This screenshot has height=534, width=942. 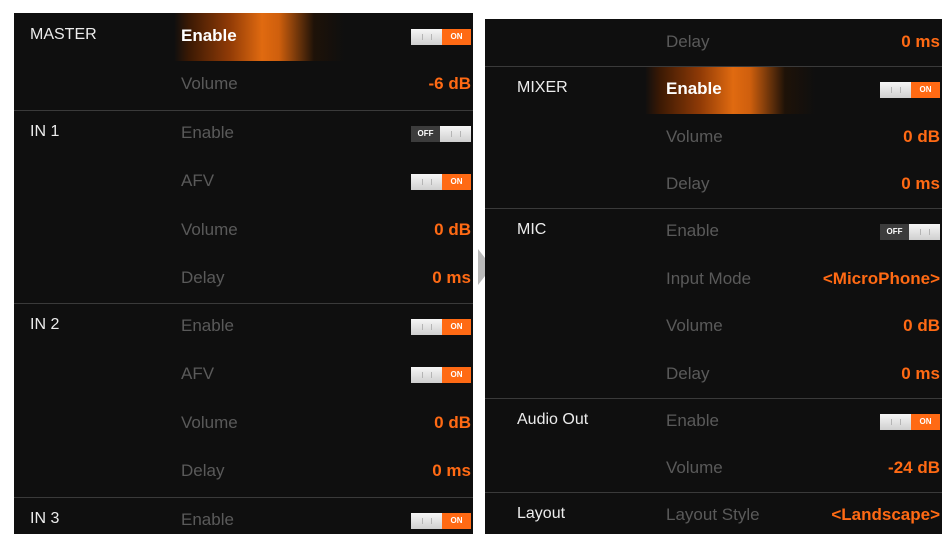 I want to click on in3-enable-row: IN 3 Enable ON, so click(x=243, y=515).